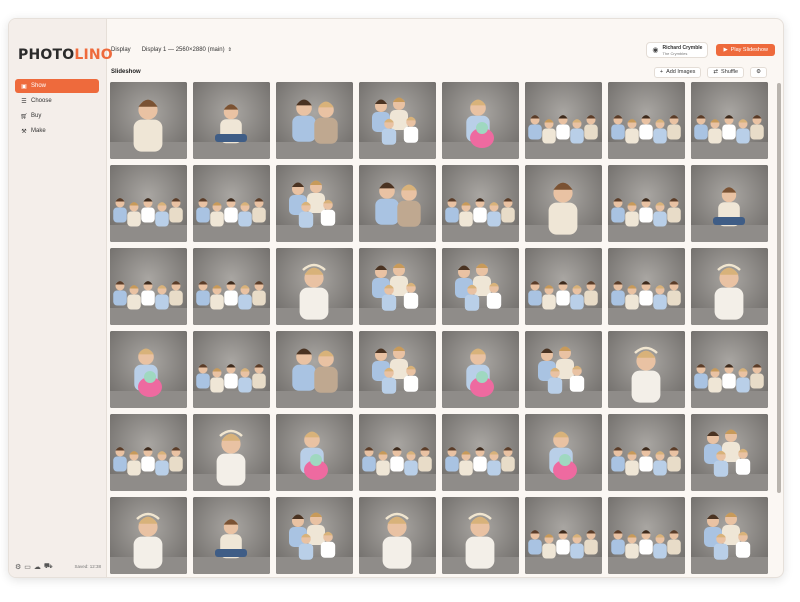 The height and width of the screenshot is (602, 800). What do you see at coordinates (681, 72) in the screenshot?
I see `add-images-label: Add Images` at bounding box center [681, 72].